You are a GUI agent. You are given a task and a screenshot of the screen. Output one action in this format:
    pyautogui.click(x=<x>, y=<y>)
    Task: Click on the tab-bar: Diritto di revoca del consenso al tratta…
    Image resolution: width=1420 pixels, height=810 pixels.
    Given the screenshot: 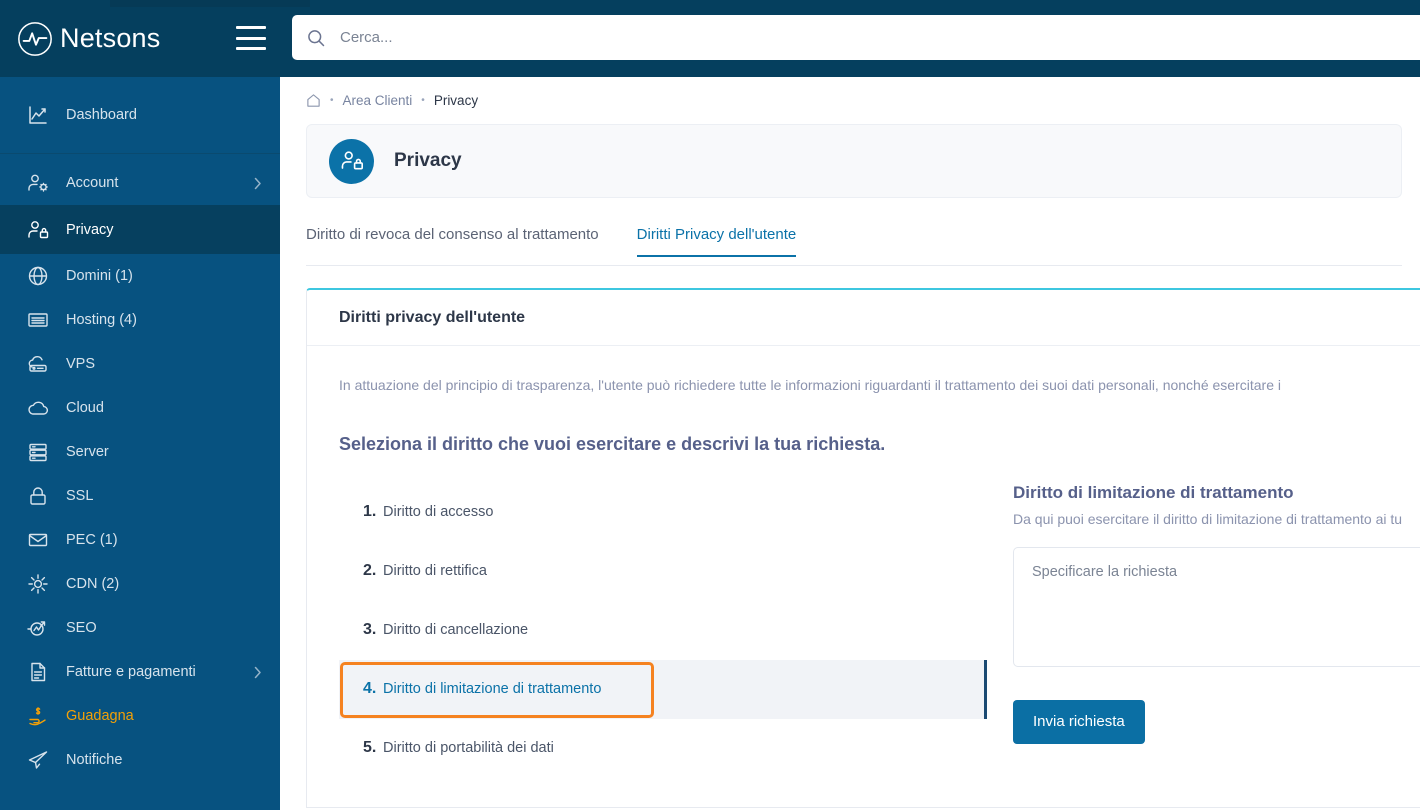 What is the action you would take?
    pyautogui.click(x=854, y=243)
    